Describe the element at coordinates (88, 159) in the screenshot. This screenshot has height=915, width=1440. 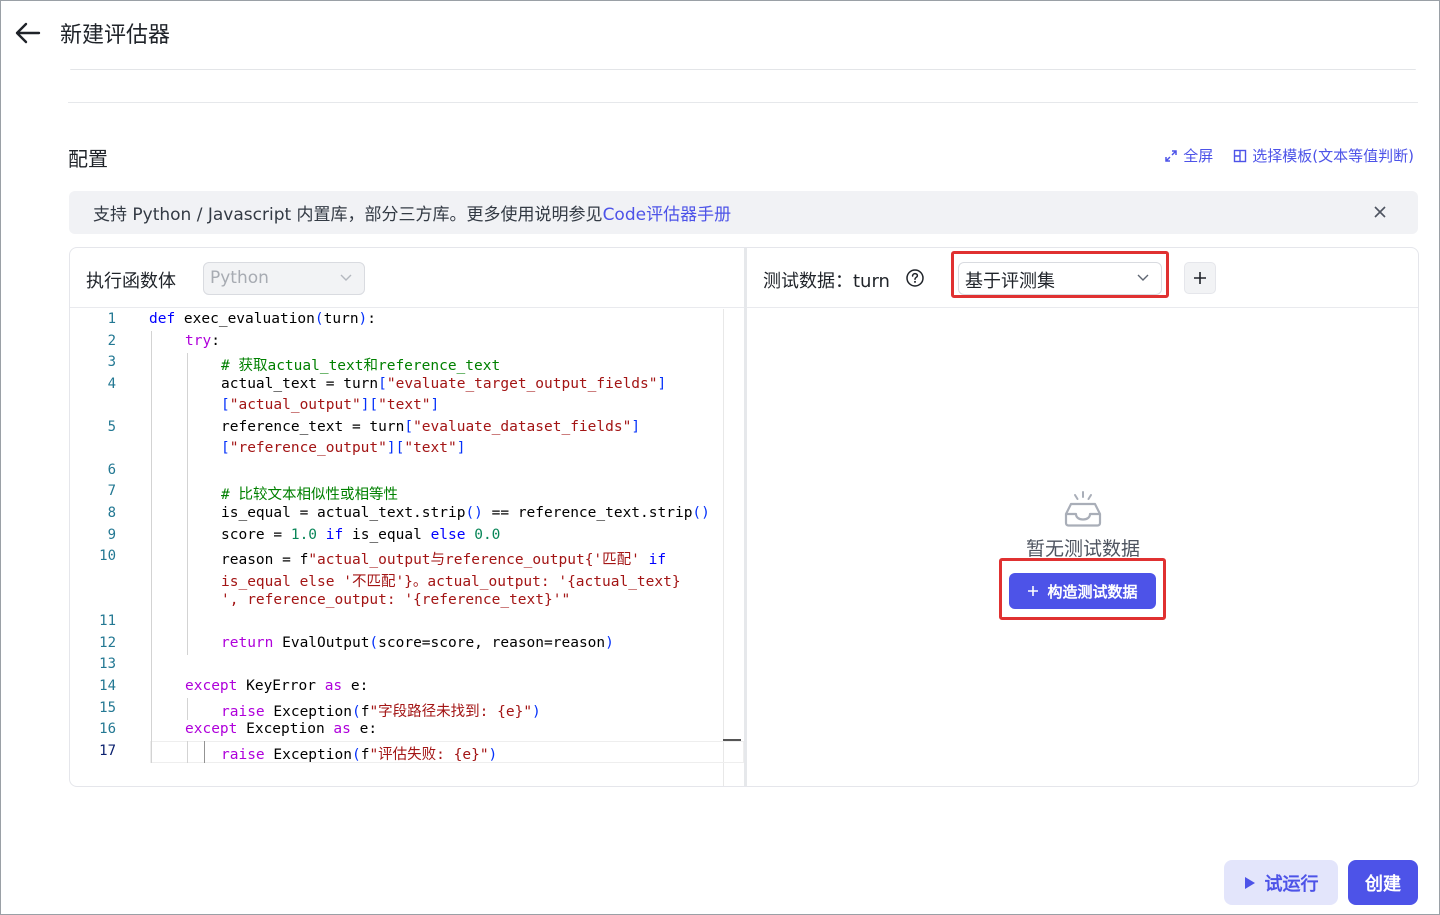
I see `config-title: 配置` at that location.